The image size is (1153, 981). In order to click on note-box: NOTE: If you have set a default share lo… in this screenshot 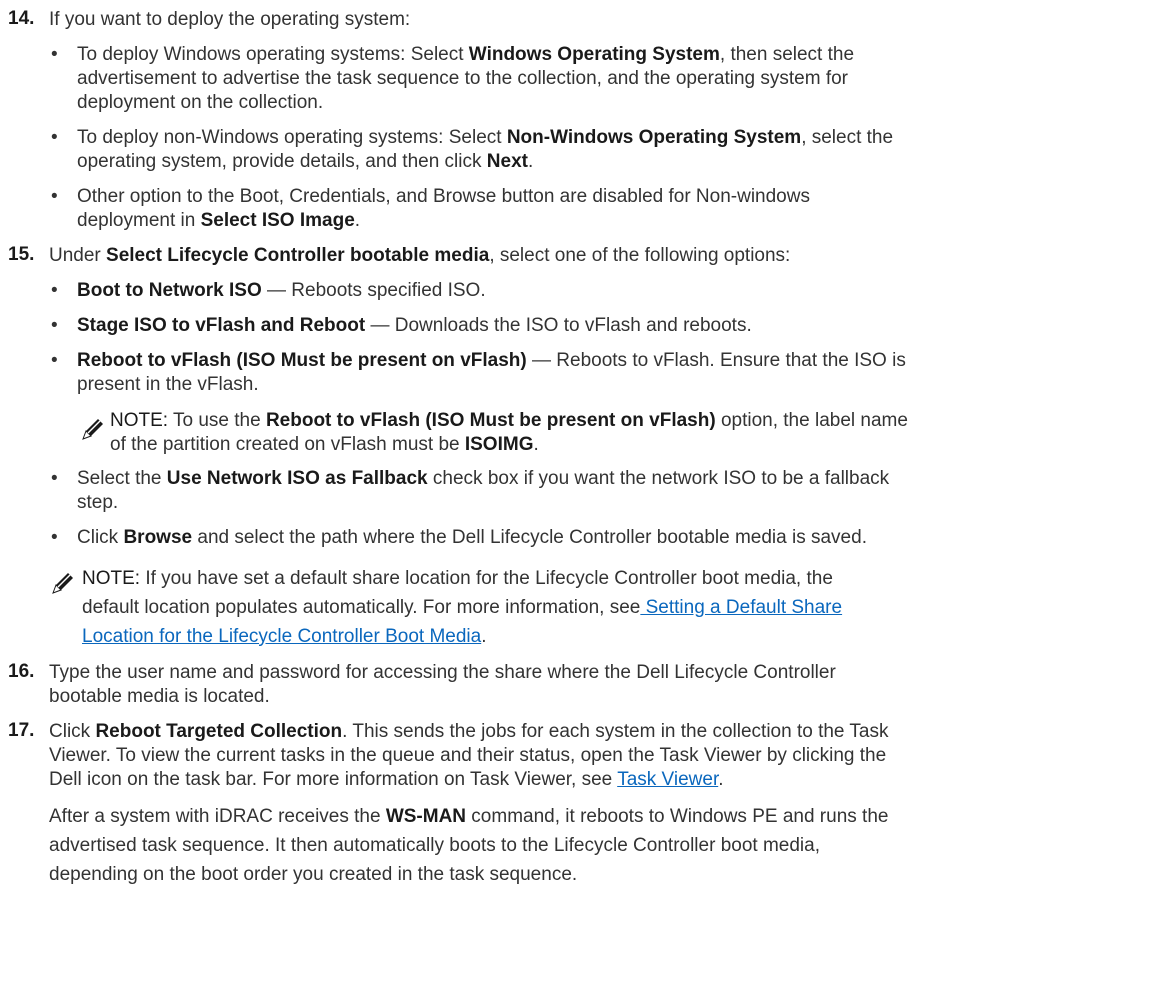, I will do `click(601, 607)`.